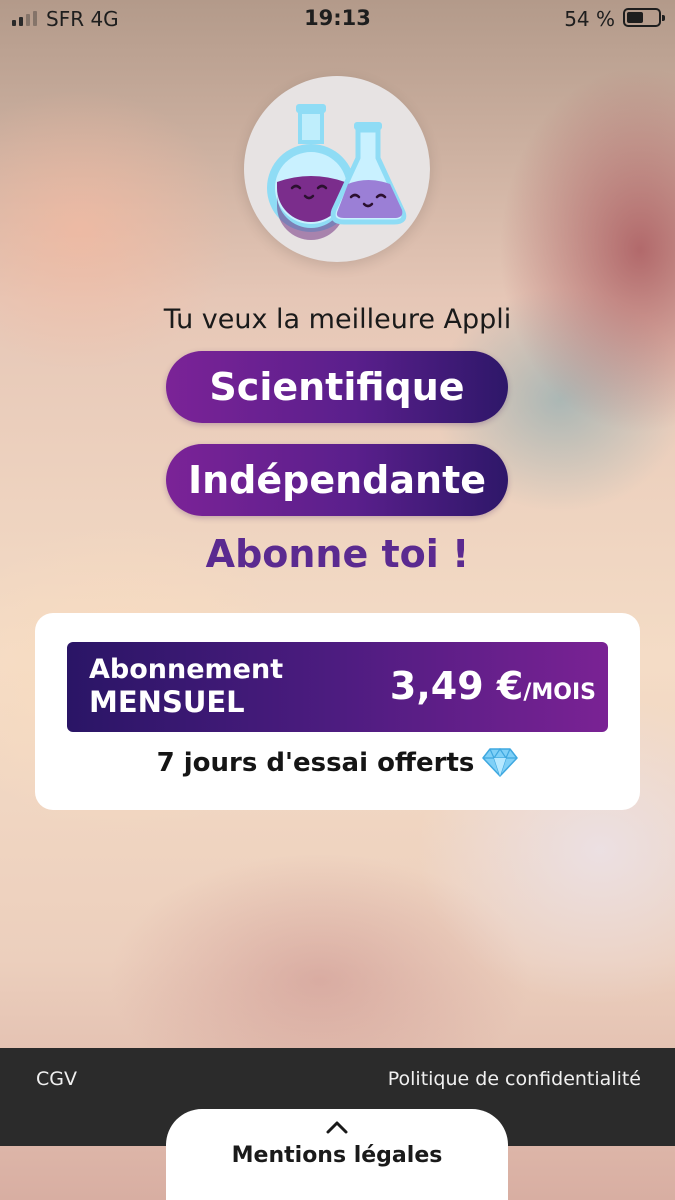  What do you see at coordinates (337, 387) in the screenshot?
I see `scientific-pill: Scientifique` at bounding box center [337, 387].